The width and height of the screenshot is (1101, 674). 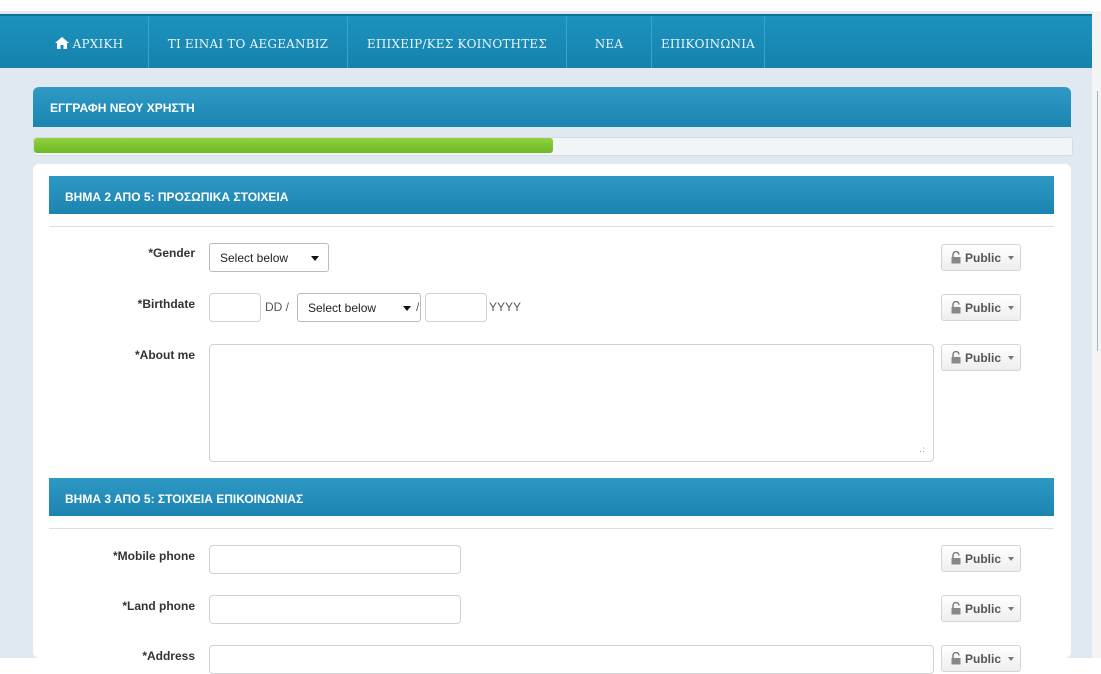 I want to click on birthdate-privacy-button: Public, so click(x=981, y=307).